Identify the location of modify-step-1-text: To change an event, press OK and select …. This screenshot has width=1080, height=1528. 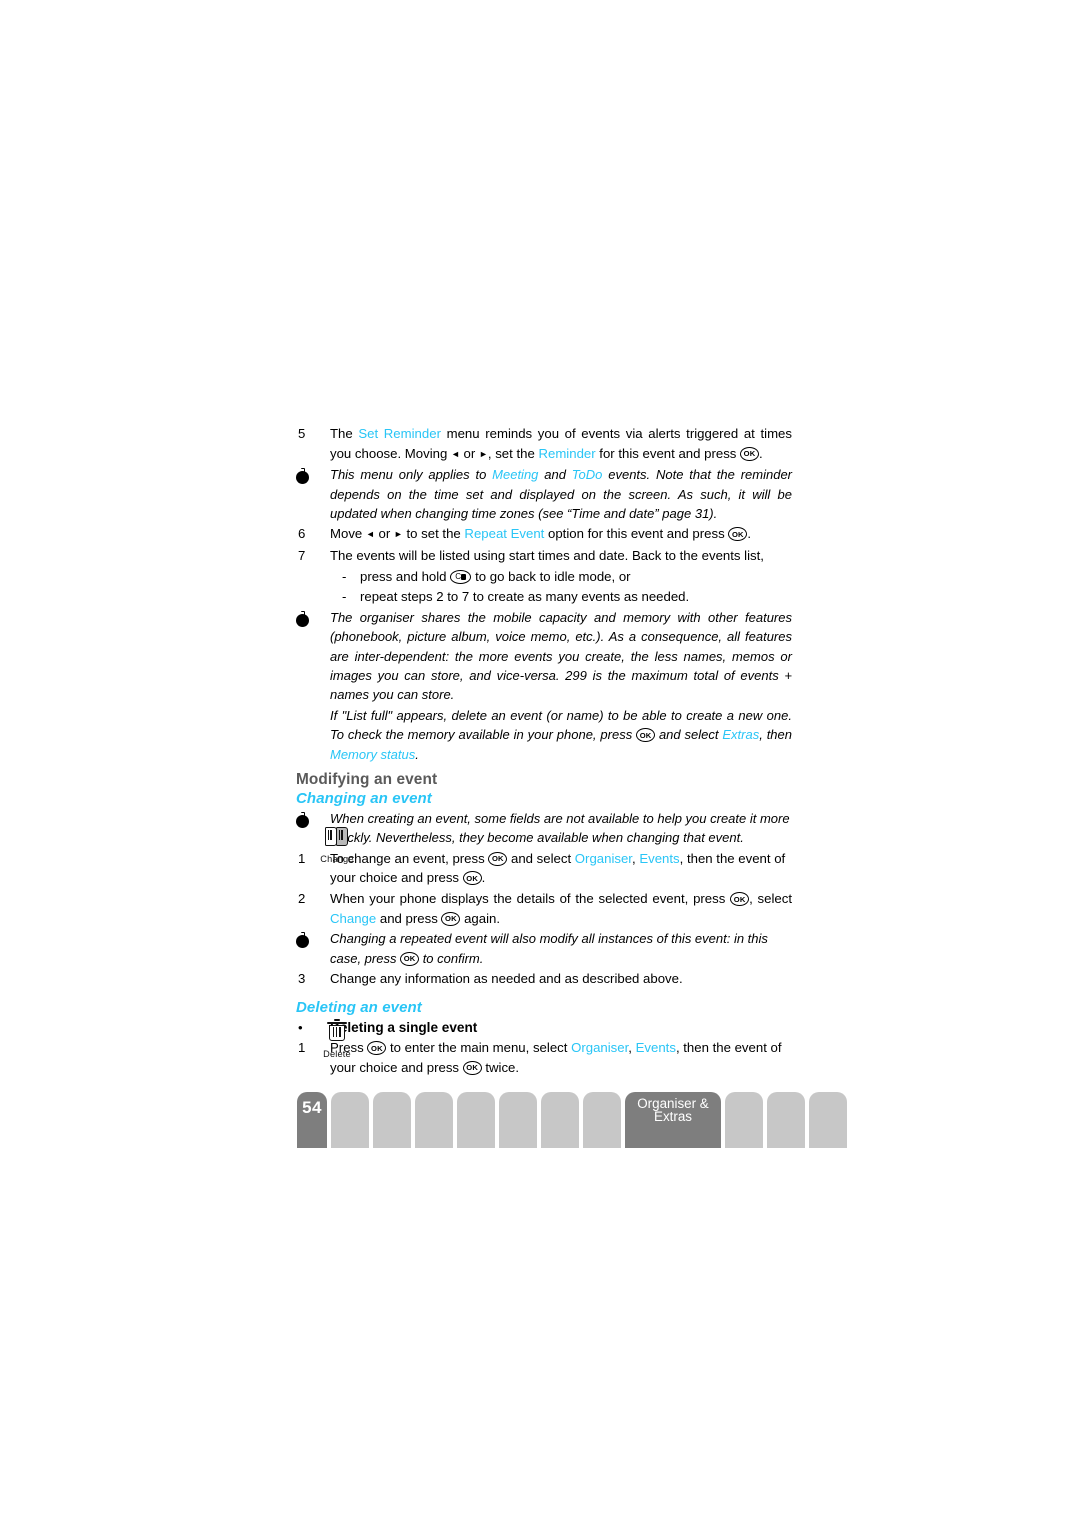
(561, 868).